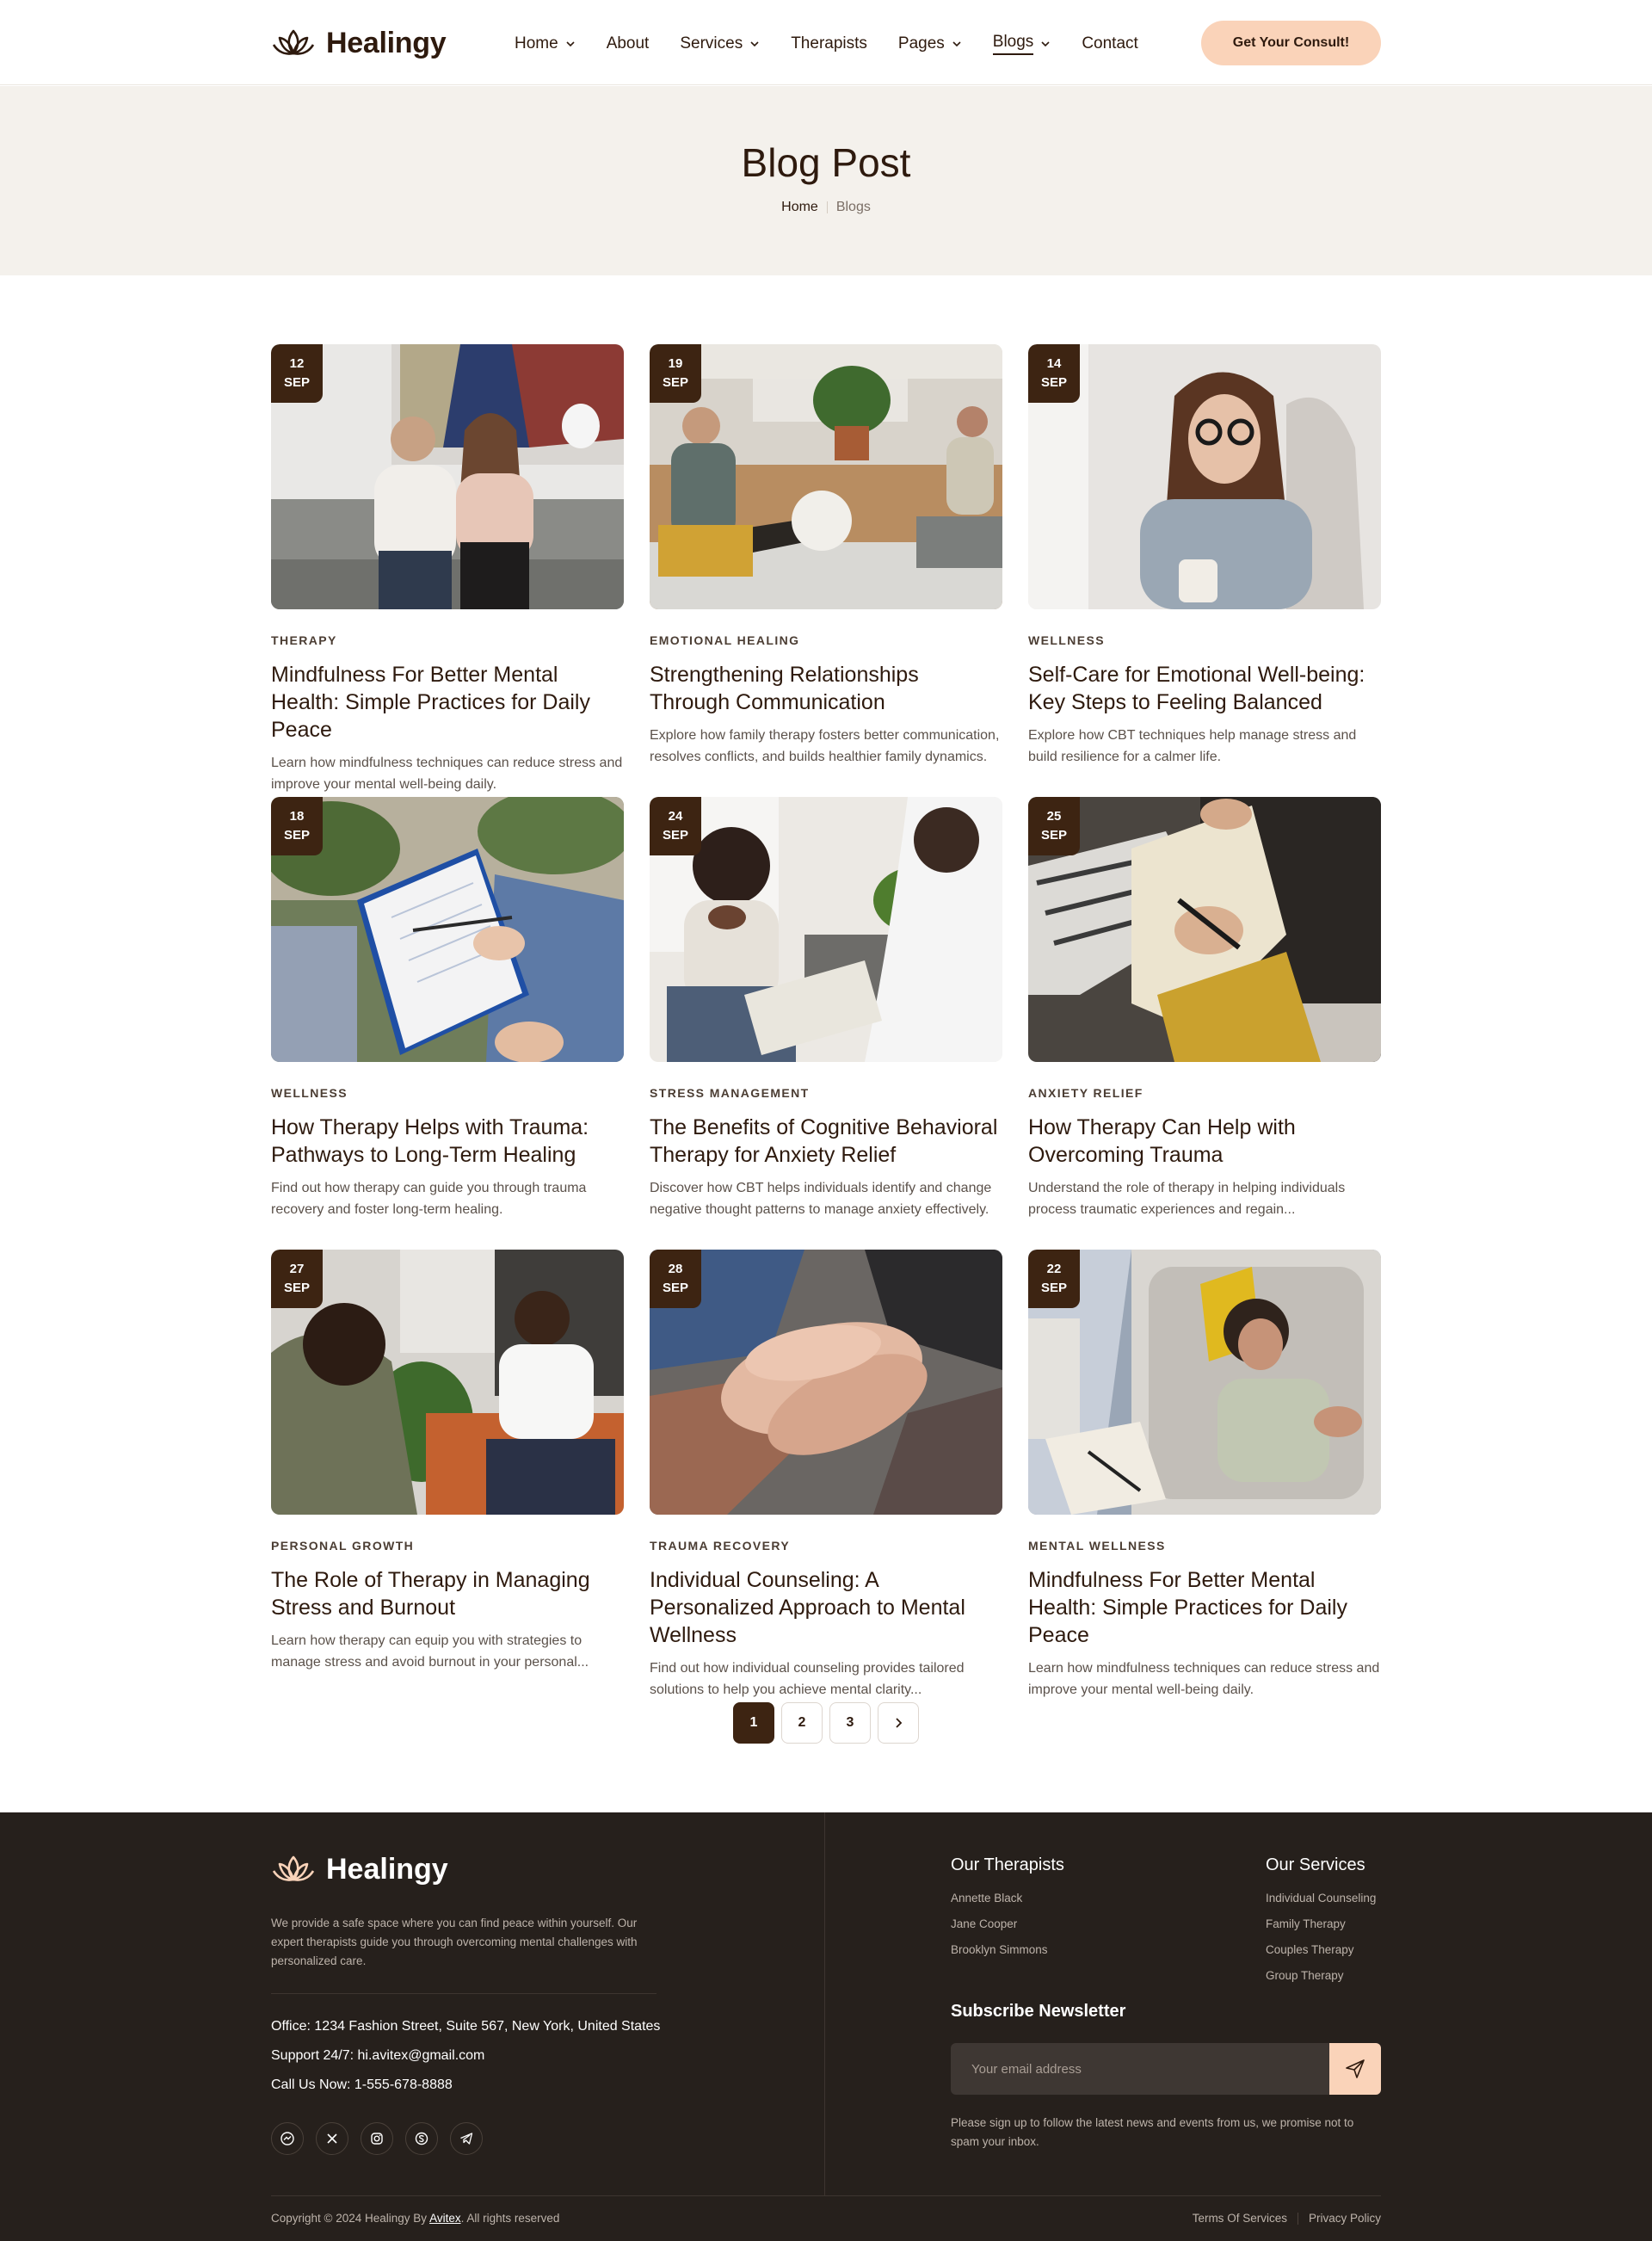 The height and width of the screenshot is (2241, 1652). Describe the element at coordinates (1355, 2069) in the screenshot. I see `subscribe-button` at that location.